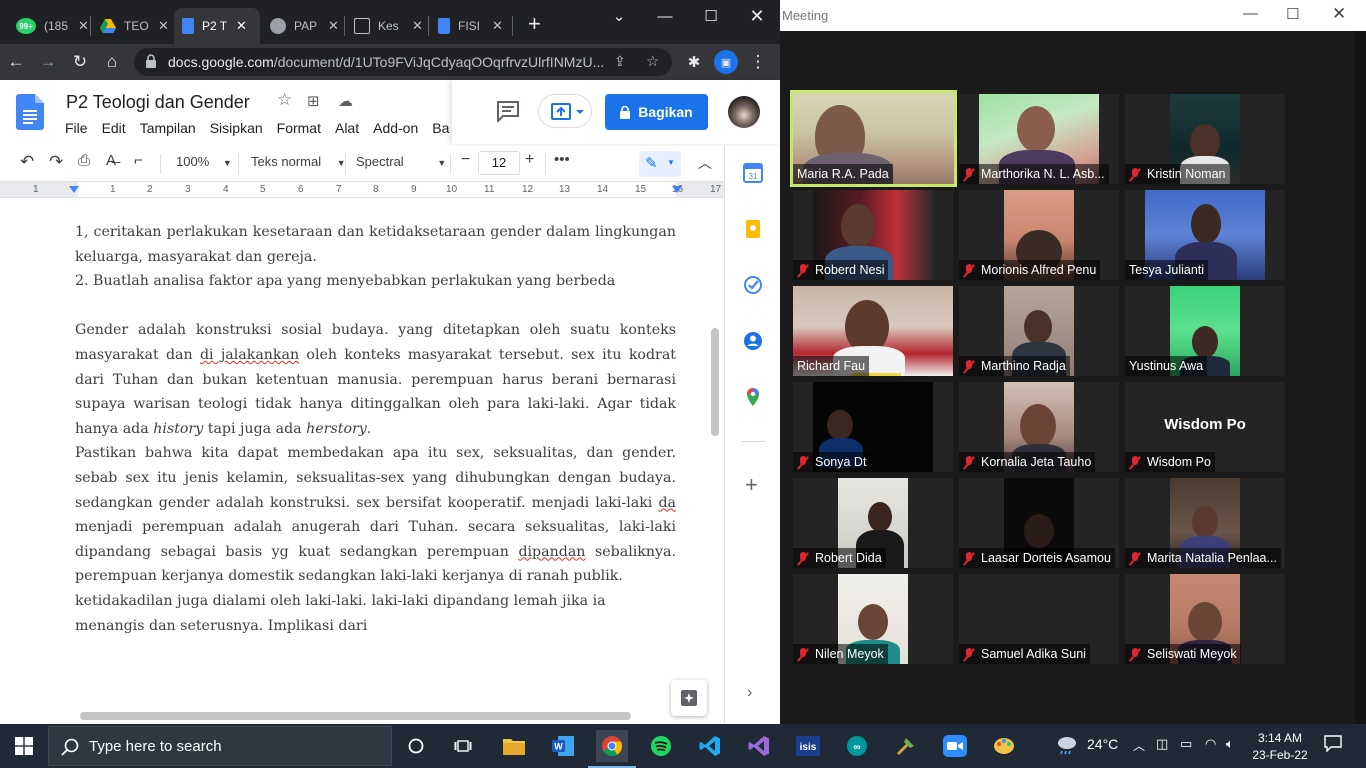 This screenshot has height=768, width=1366. What do you see at coordinates (652, 61) in the screenshot?
I see `bookmark-star-icon: ☆` at bounding box center [652, 61].